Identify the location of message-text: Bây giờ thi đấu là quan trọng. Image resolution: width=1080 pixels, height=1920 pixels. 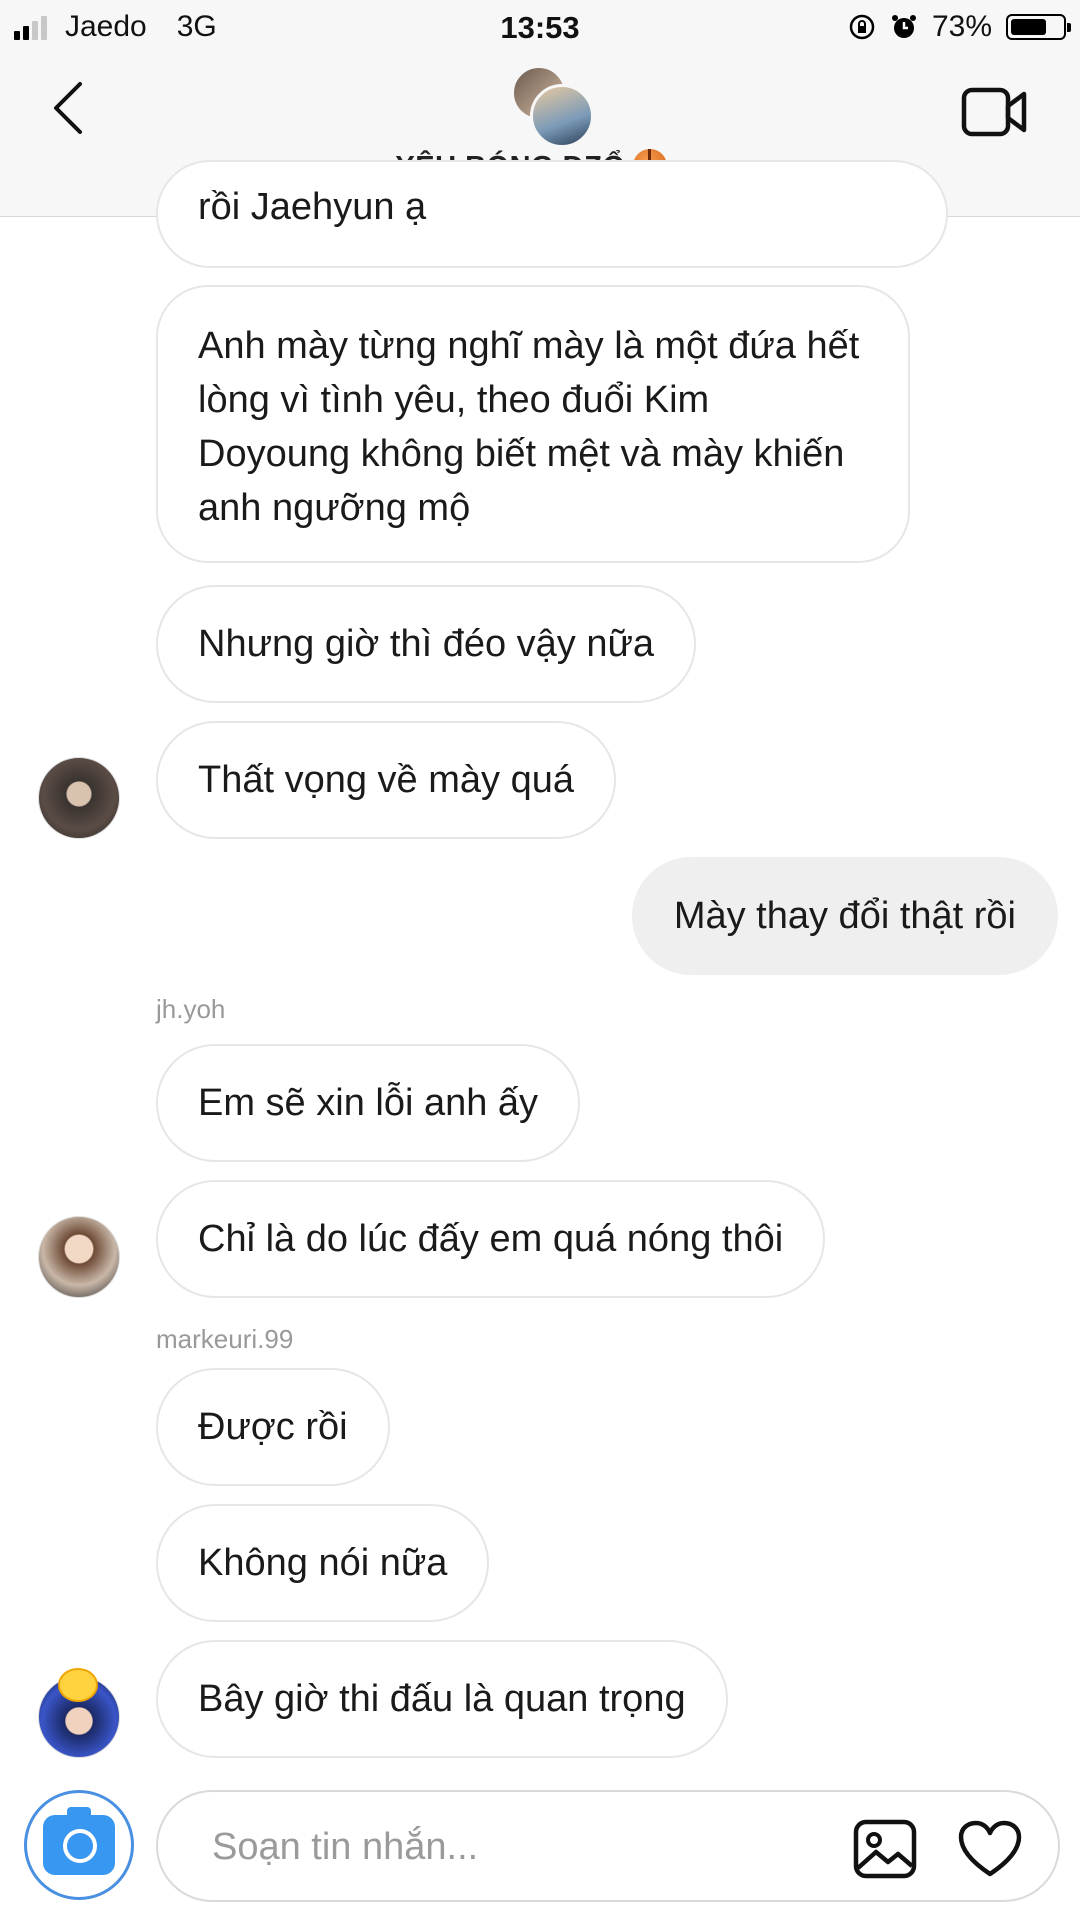
(442, 1699).